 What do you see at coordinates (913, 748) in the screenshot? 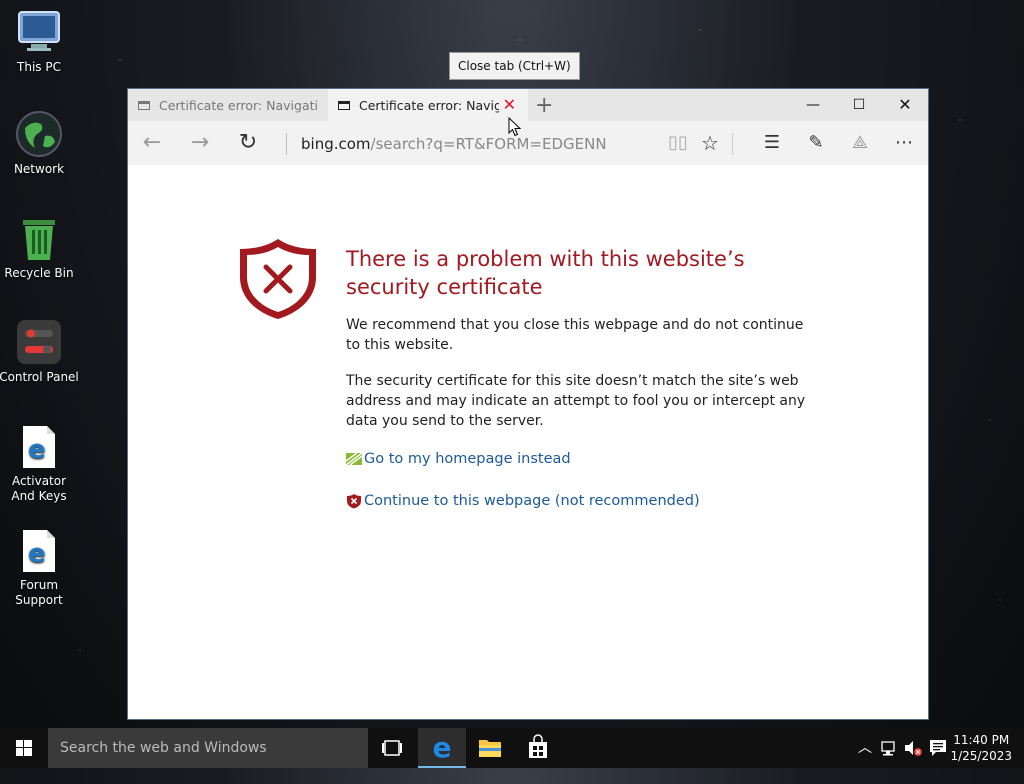
I see `volume-muted-icon` at bounding box center [913, 748].